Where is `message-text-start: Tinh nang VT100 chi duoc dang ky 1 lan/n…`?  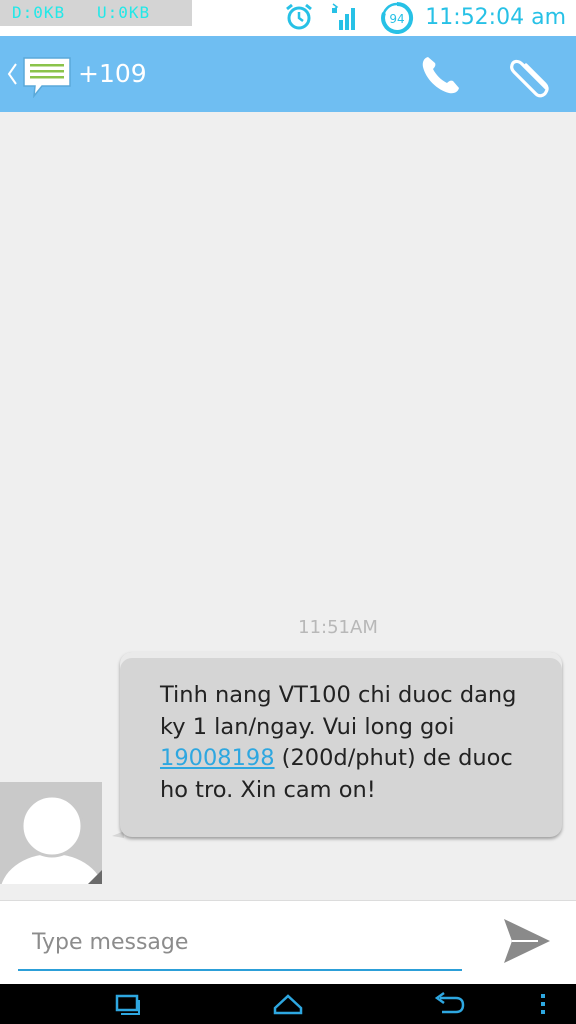 message-text-start: Tinh nang VT100 chi duoc dang ky 1 lan/n… is located at coordinates (338, 711).